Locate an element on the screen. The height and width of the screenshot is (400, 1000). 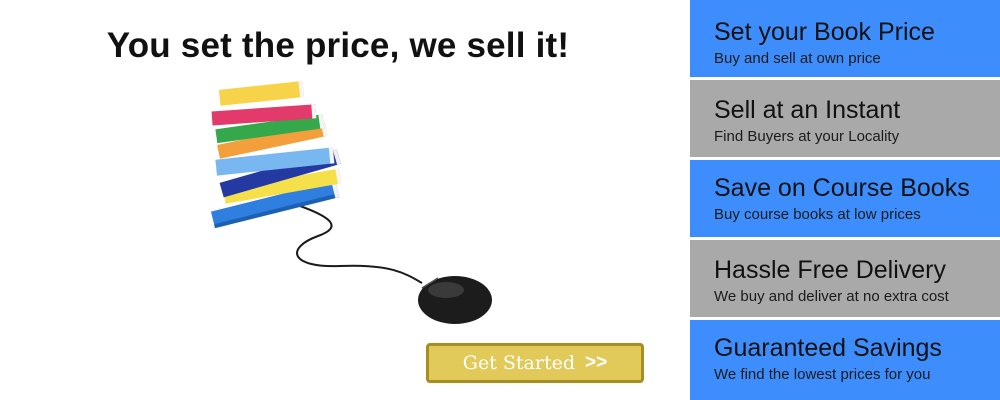
mouse-cable-icon is located at coordinates (352, 241).